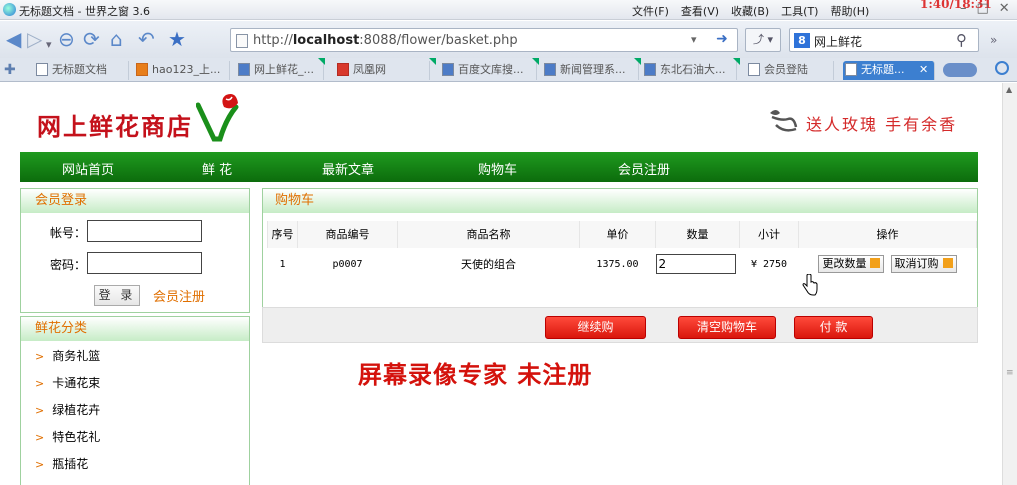 Image resolution: width=1017 pixels, height=485 pixels. What do you see at coordinates (88, 168) in the screenshot?
I see `nav-home: 网站首页` at bounding box center [88, 168].